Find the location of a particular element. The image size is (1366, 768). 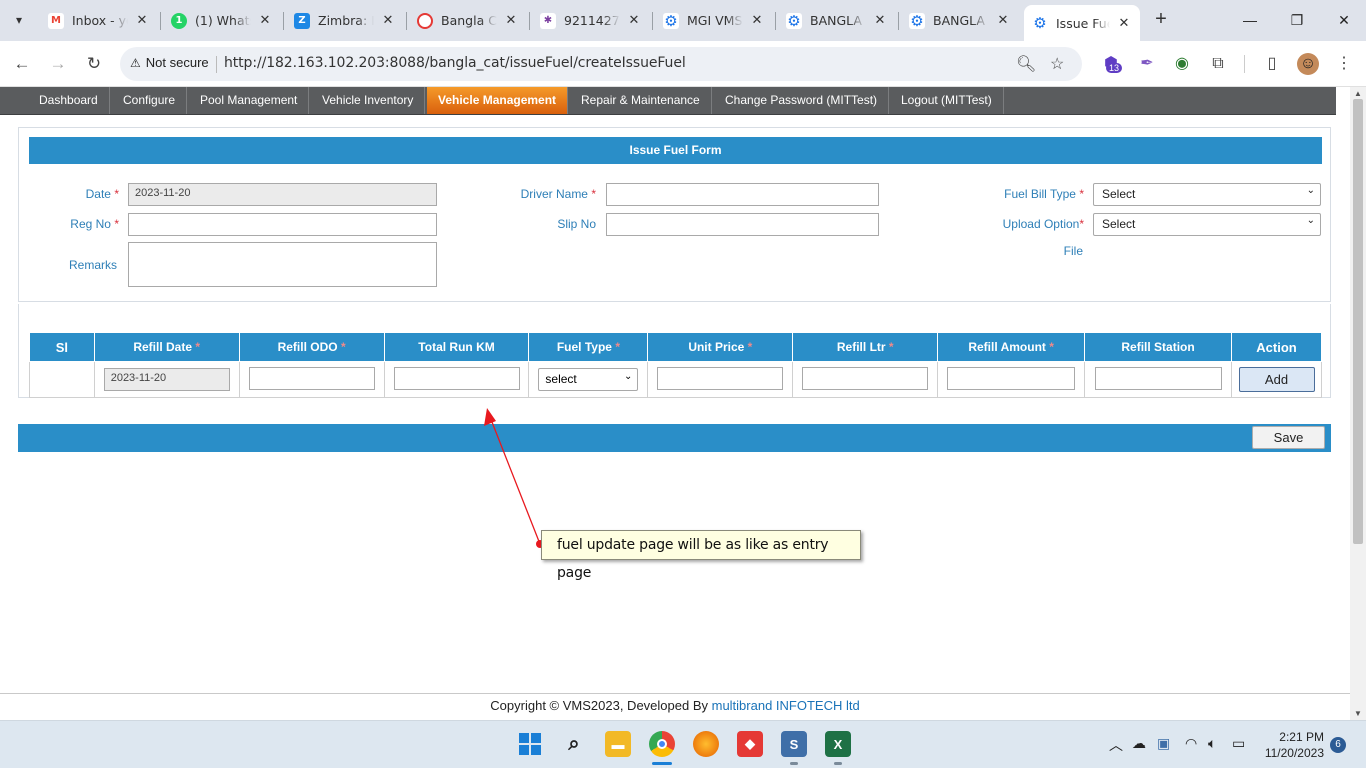

notification-badge: 6 is located at coordinates (1338, 745).